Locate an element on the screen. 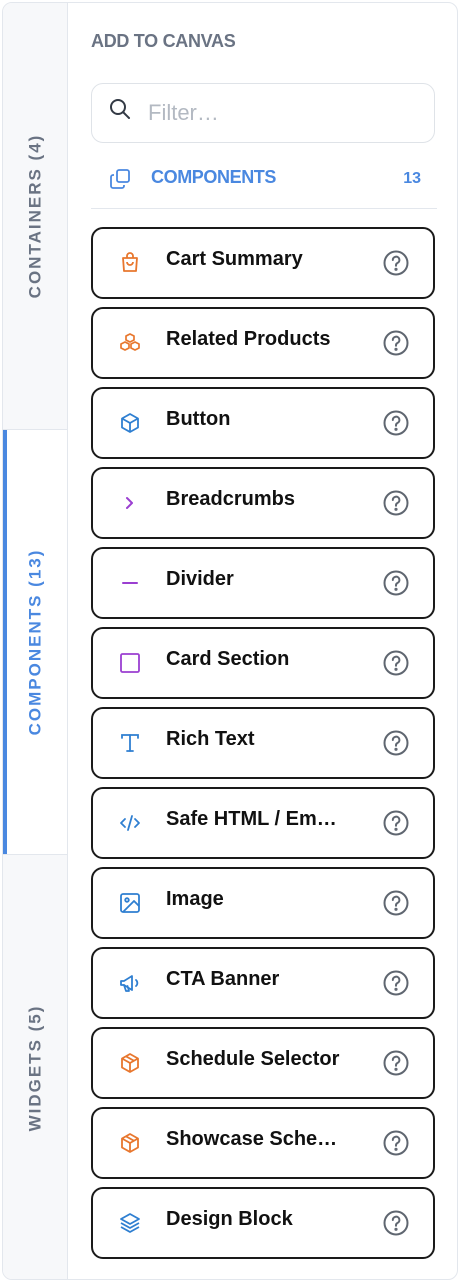  component-item-schedule-selector: Schedule Selector is located at coordinates (263, 1063).